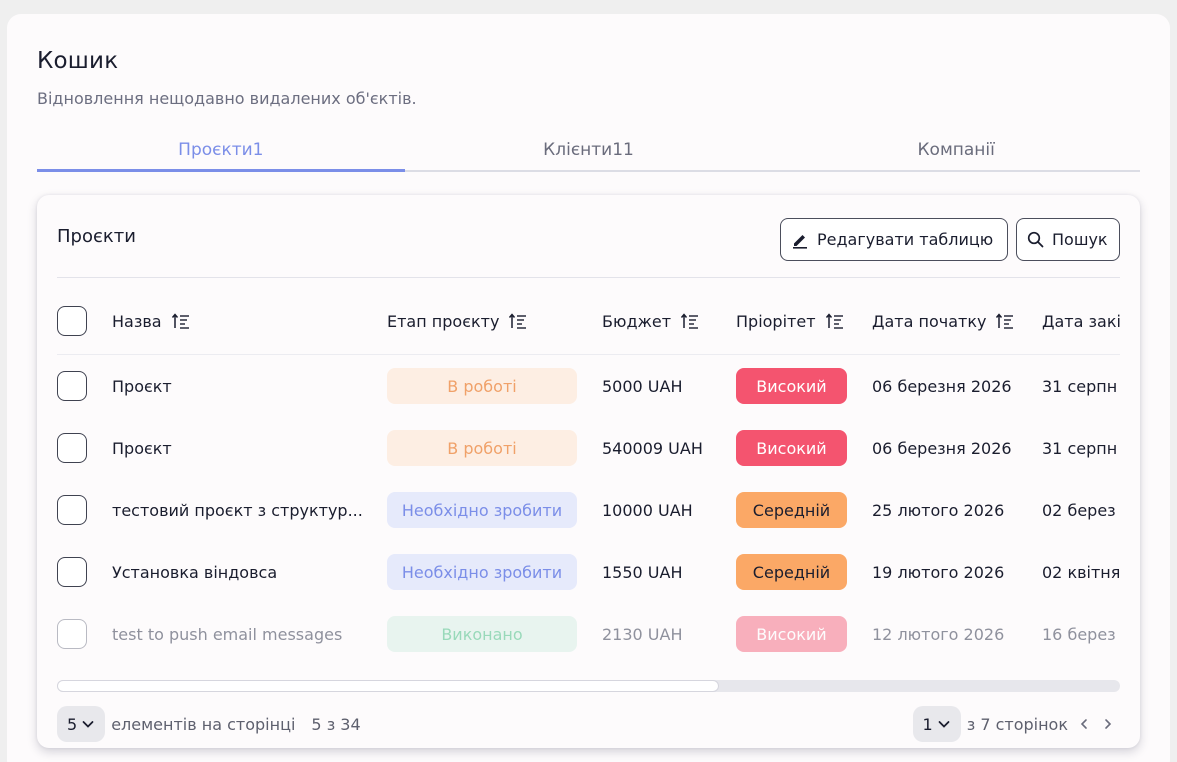 The height and width of the screenshot is (762, 1177). Describe the element at coordinates (938, 510) in the screenshot. I see `start-date-cell: 25 лютого 2026` at that location.